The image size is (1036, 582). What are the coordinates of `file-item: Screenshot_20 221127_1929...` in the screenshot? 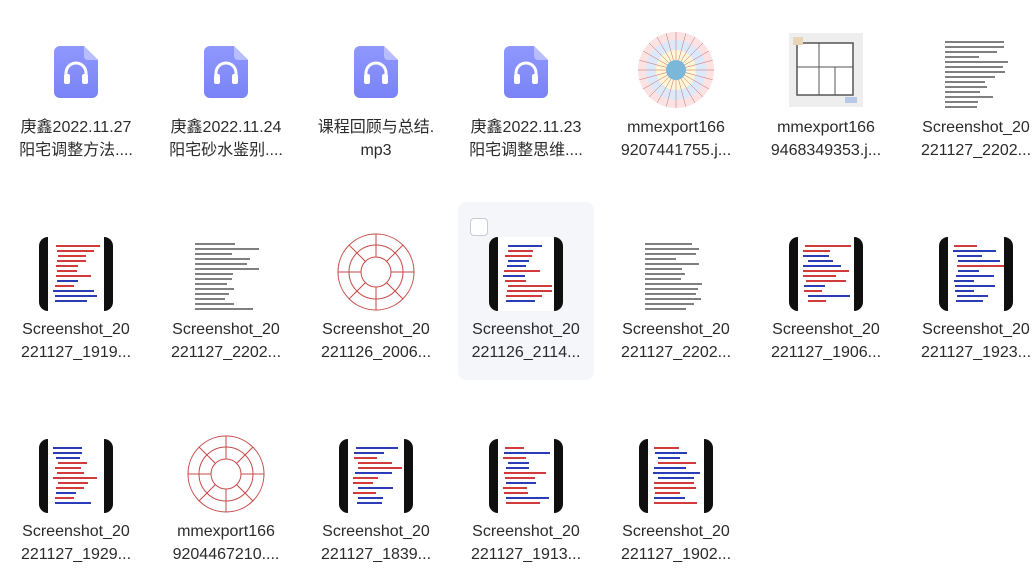 It's located at (76, 493).